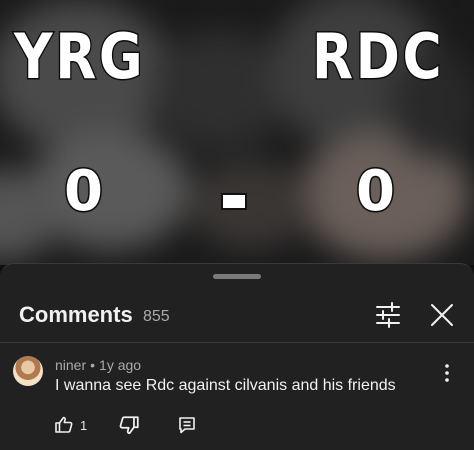 This screenshot has width=474, height=450. Describe the element at coordinates (120, 365) in the screenshot. I see `comment-time: 1y ago` at that location.